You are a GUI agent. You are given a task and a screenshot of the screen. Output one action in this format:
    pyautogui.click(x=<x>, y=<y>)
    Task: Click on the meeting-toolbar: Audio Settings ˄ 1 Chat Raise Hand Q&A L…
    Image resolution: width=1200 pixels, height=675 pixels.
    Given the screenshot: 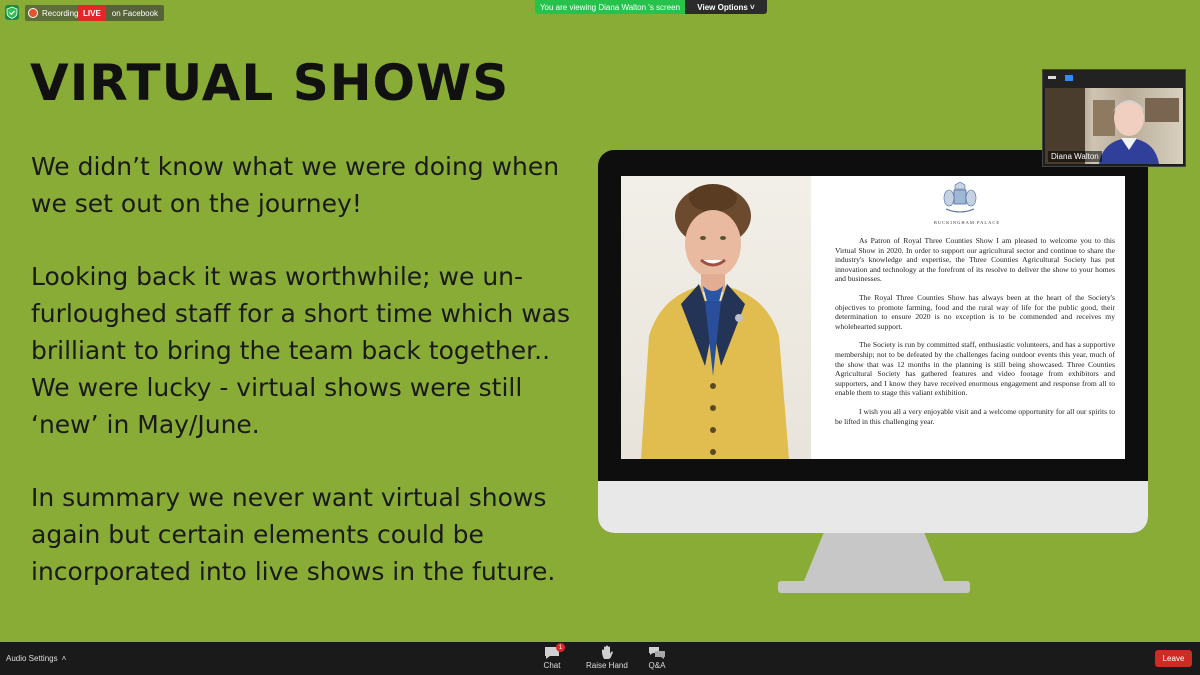 What is the action you would take?
    pyautogui.click(x=600, y=658)
    